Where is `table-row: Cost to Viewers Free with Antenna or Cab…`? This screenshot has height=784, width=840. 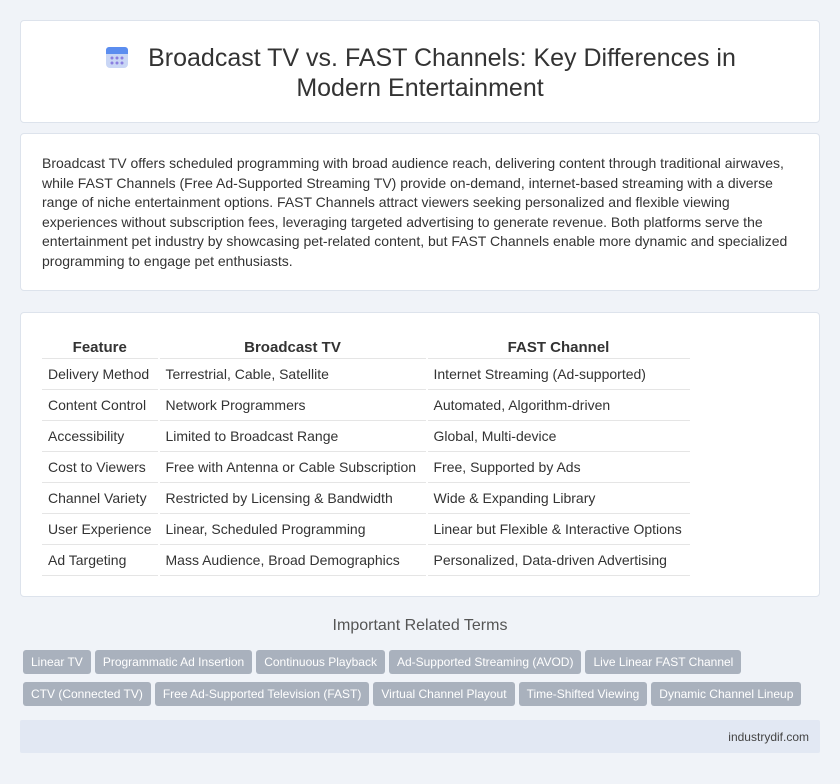 table-row: Cost to Viewers Free with Antenna or Cab… is located at coordinates (366, 467).